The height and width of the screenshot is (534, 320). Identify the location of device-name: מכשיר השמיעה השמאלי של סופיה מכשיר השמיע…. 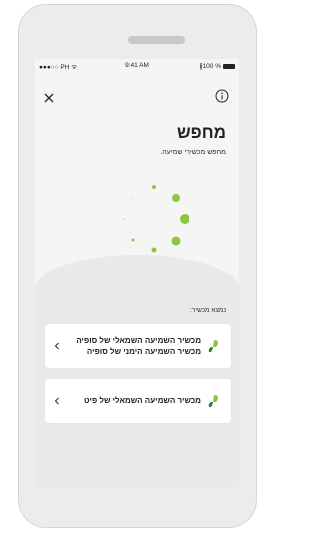
(138, 346).